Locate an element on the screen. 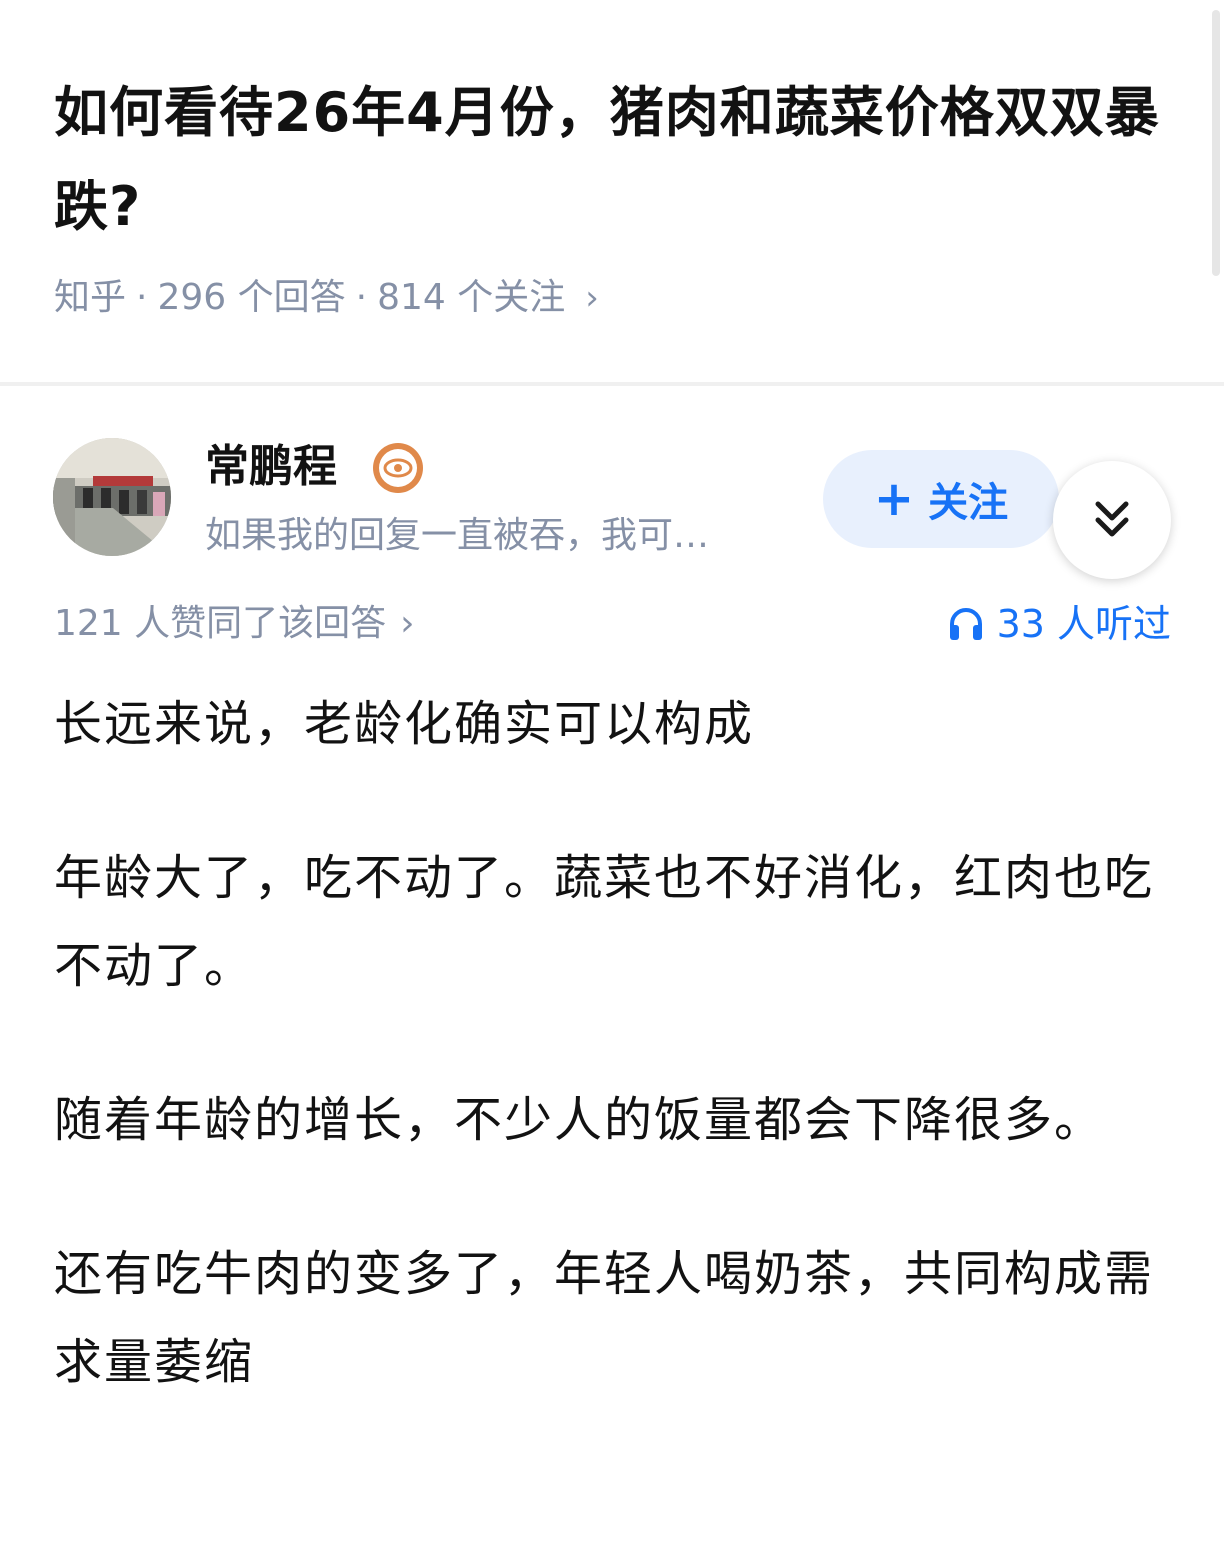 The height and width of the screenshot is (1557, 1224). author-name: 常鹏程 is located at coordinates (271, 467).